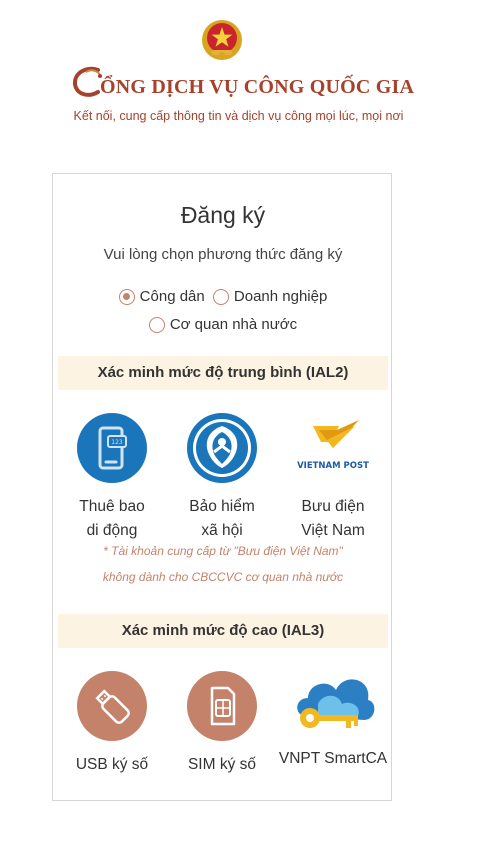  What do you see at coordinates (333, 466) in the screenshot?
I see `vnpost-logo-text: VIETNAM POST` at bounding box center [333, 466].